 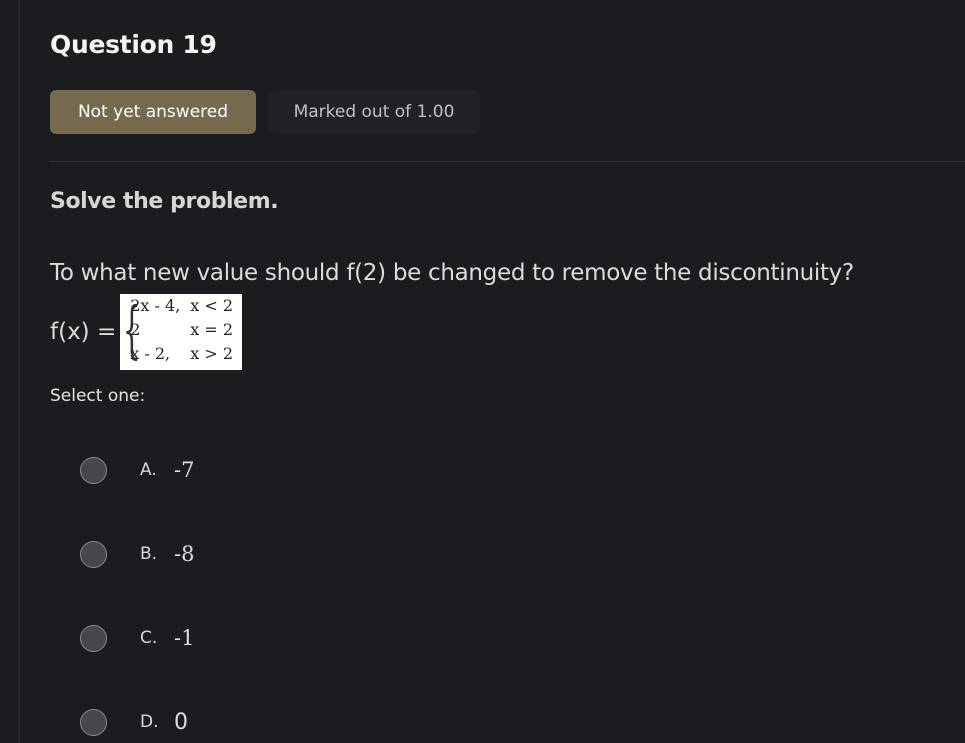 What do you see at coordinates (98, 396) in the screenshot?
I see `select-one-label: Select one:` at bounding box center [98, 396].